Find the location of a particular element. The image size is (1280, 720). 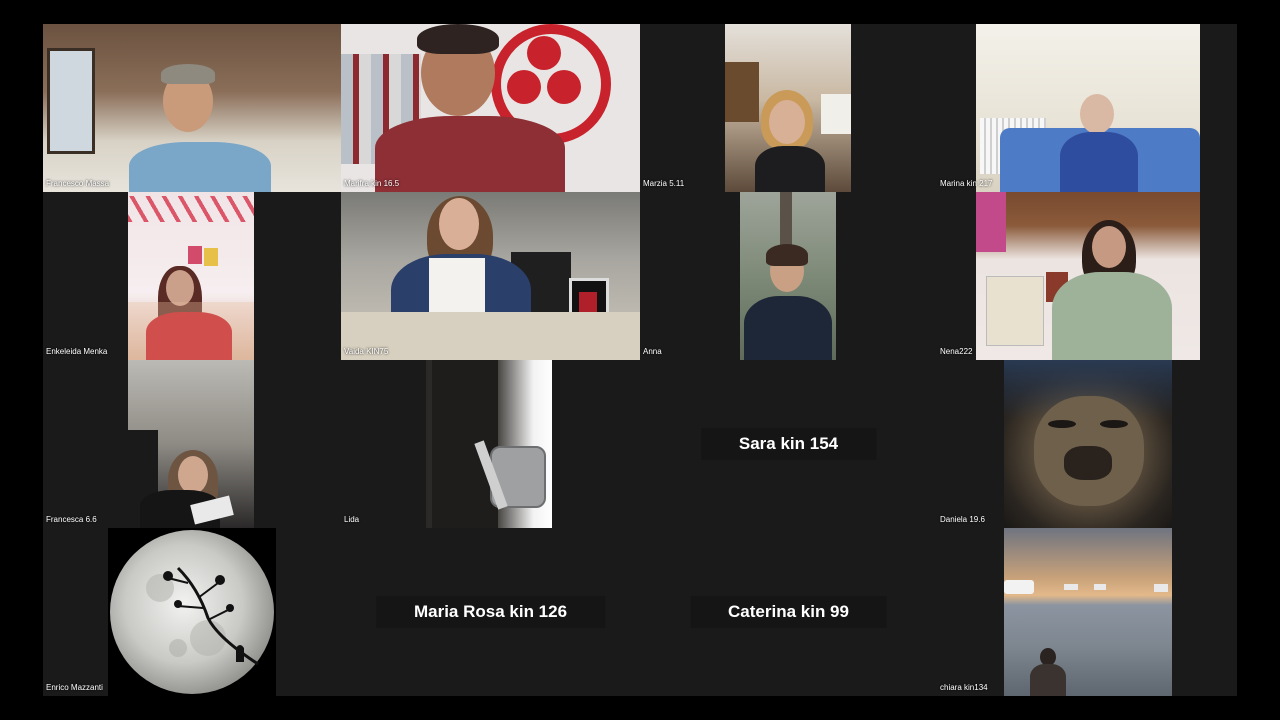

participant-name: Francesca 6.6 is located at coordinates (71, 519).